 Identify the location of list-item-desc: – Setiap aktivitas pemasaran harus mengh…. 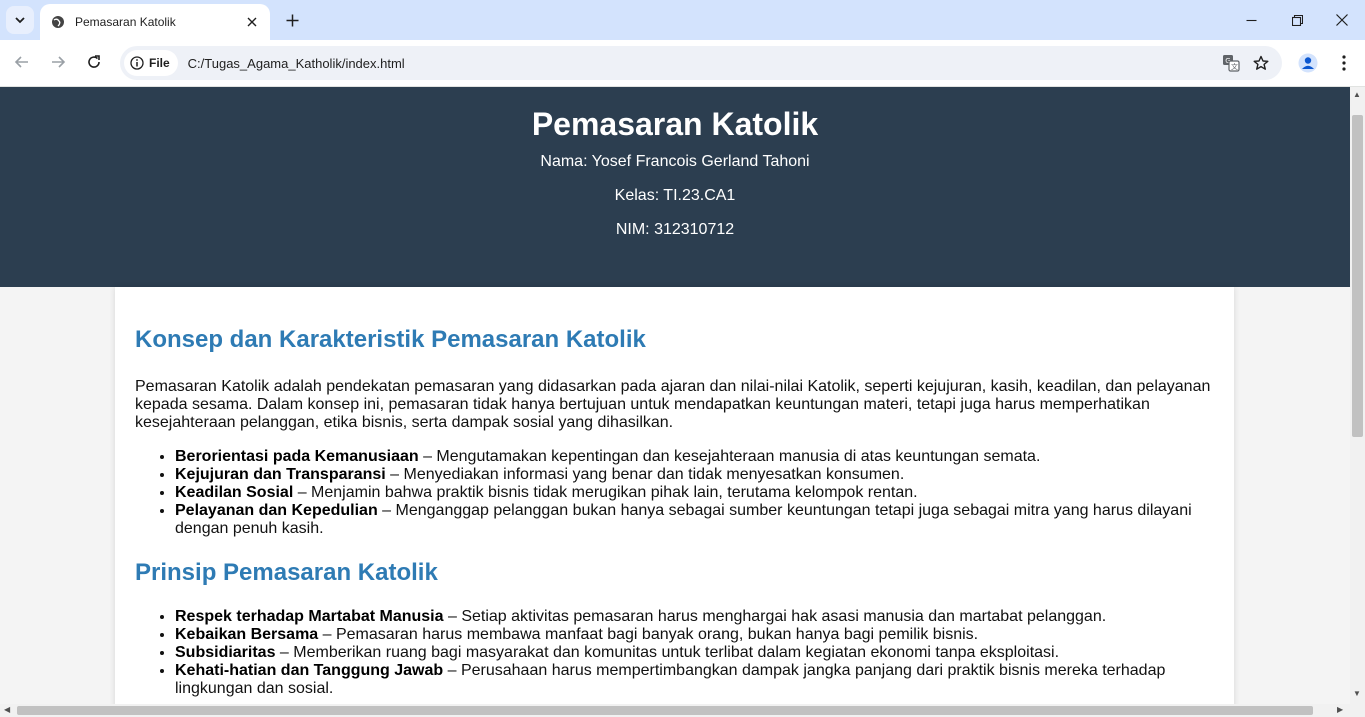
(775, 616).